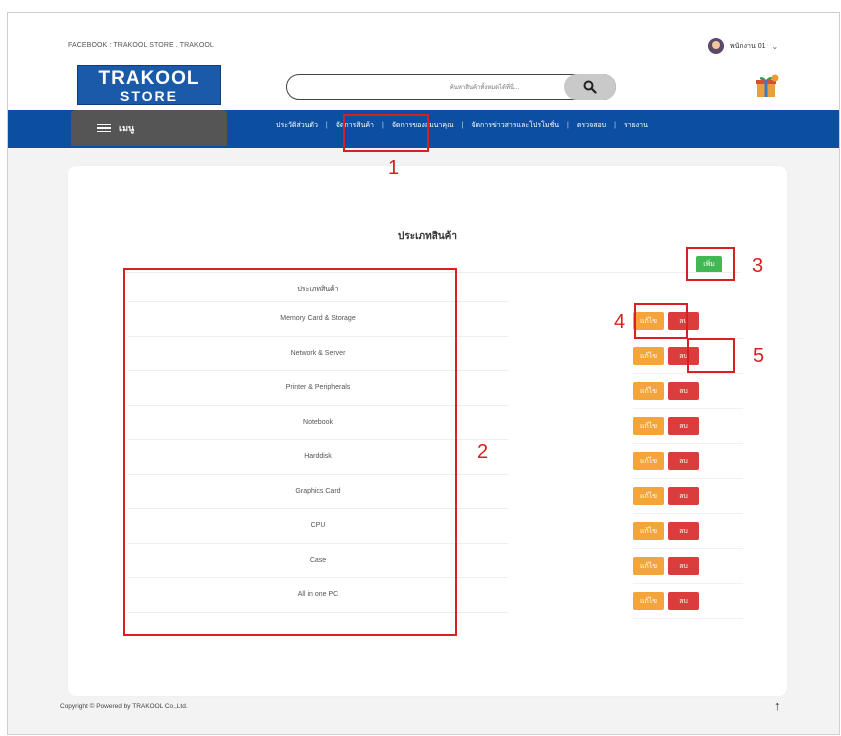 The image size is (841, 736). I want to click on user-name: พนักงาน 01, so click(748, 46).